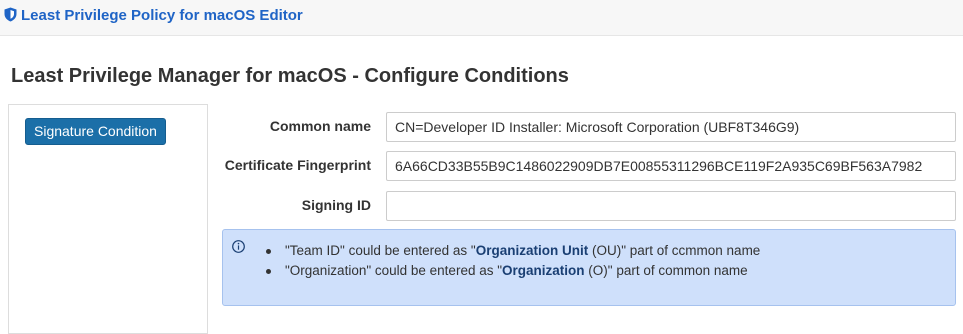  Describe the element at coordinates (320, 126) in the screenshot. I see `common-name-label: Common name` at that location.